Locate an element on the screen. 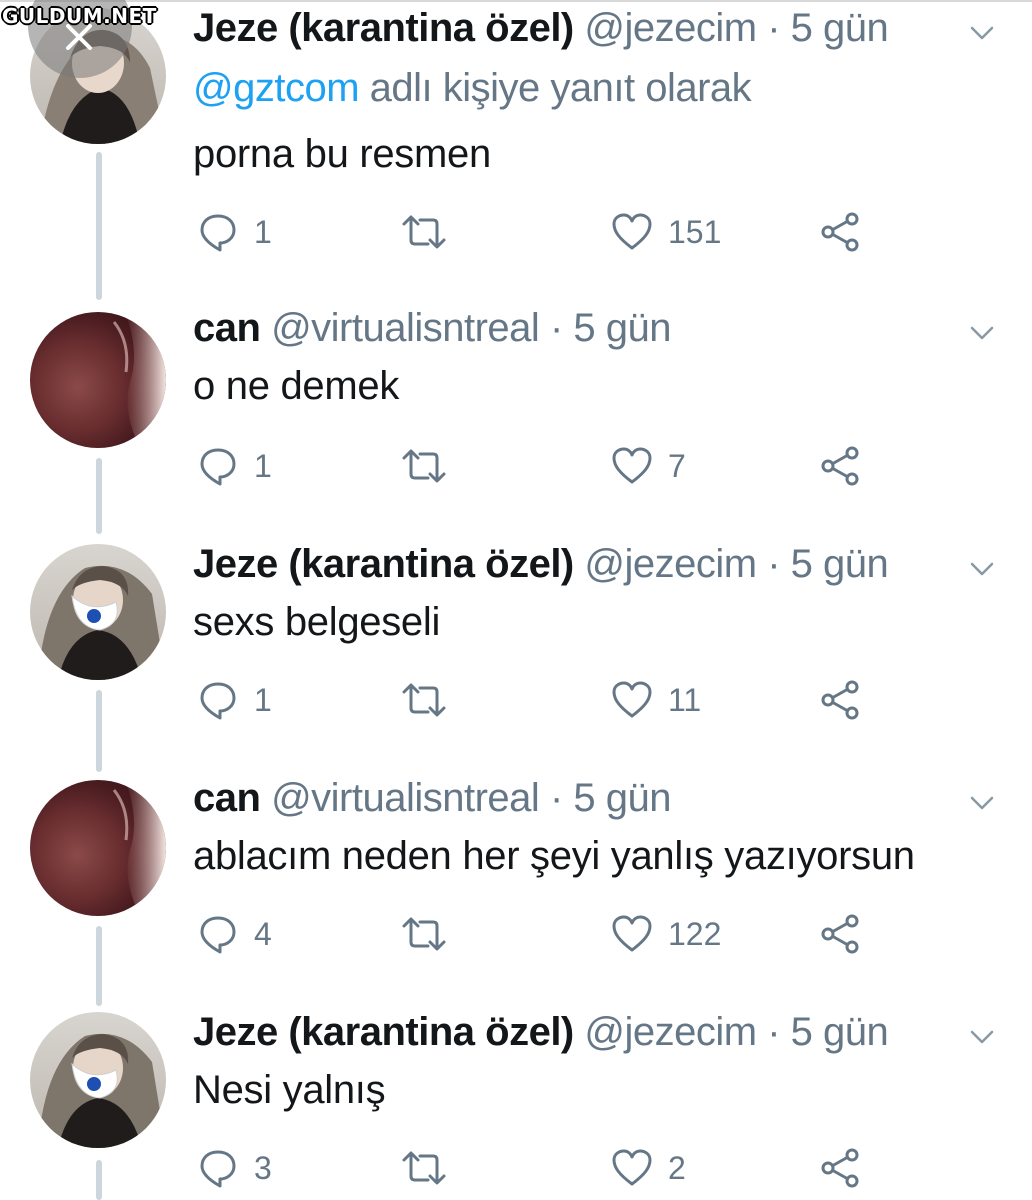  like-button: 122 is located at coordinates (665, 934).